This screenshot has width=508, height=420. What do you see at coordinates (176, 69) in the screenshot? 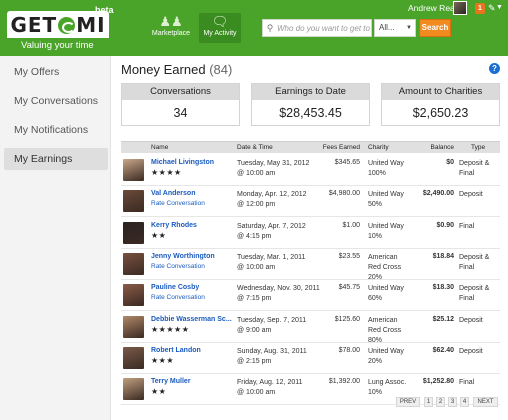
I see `page-title: Money Earned (84)` at bounding box center [176, 69].